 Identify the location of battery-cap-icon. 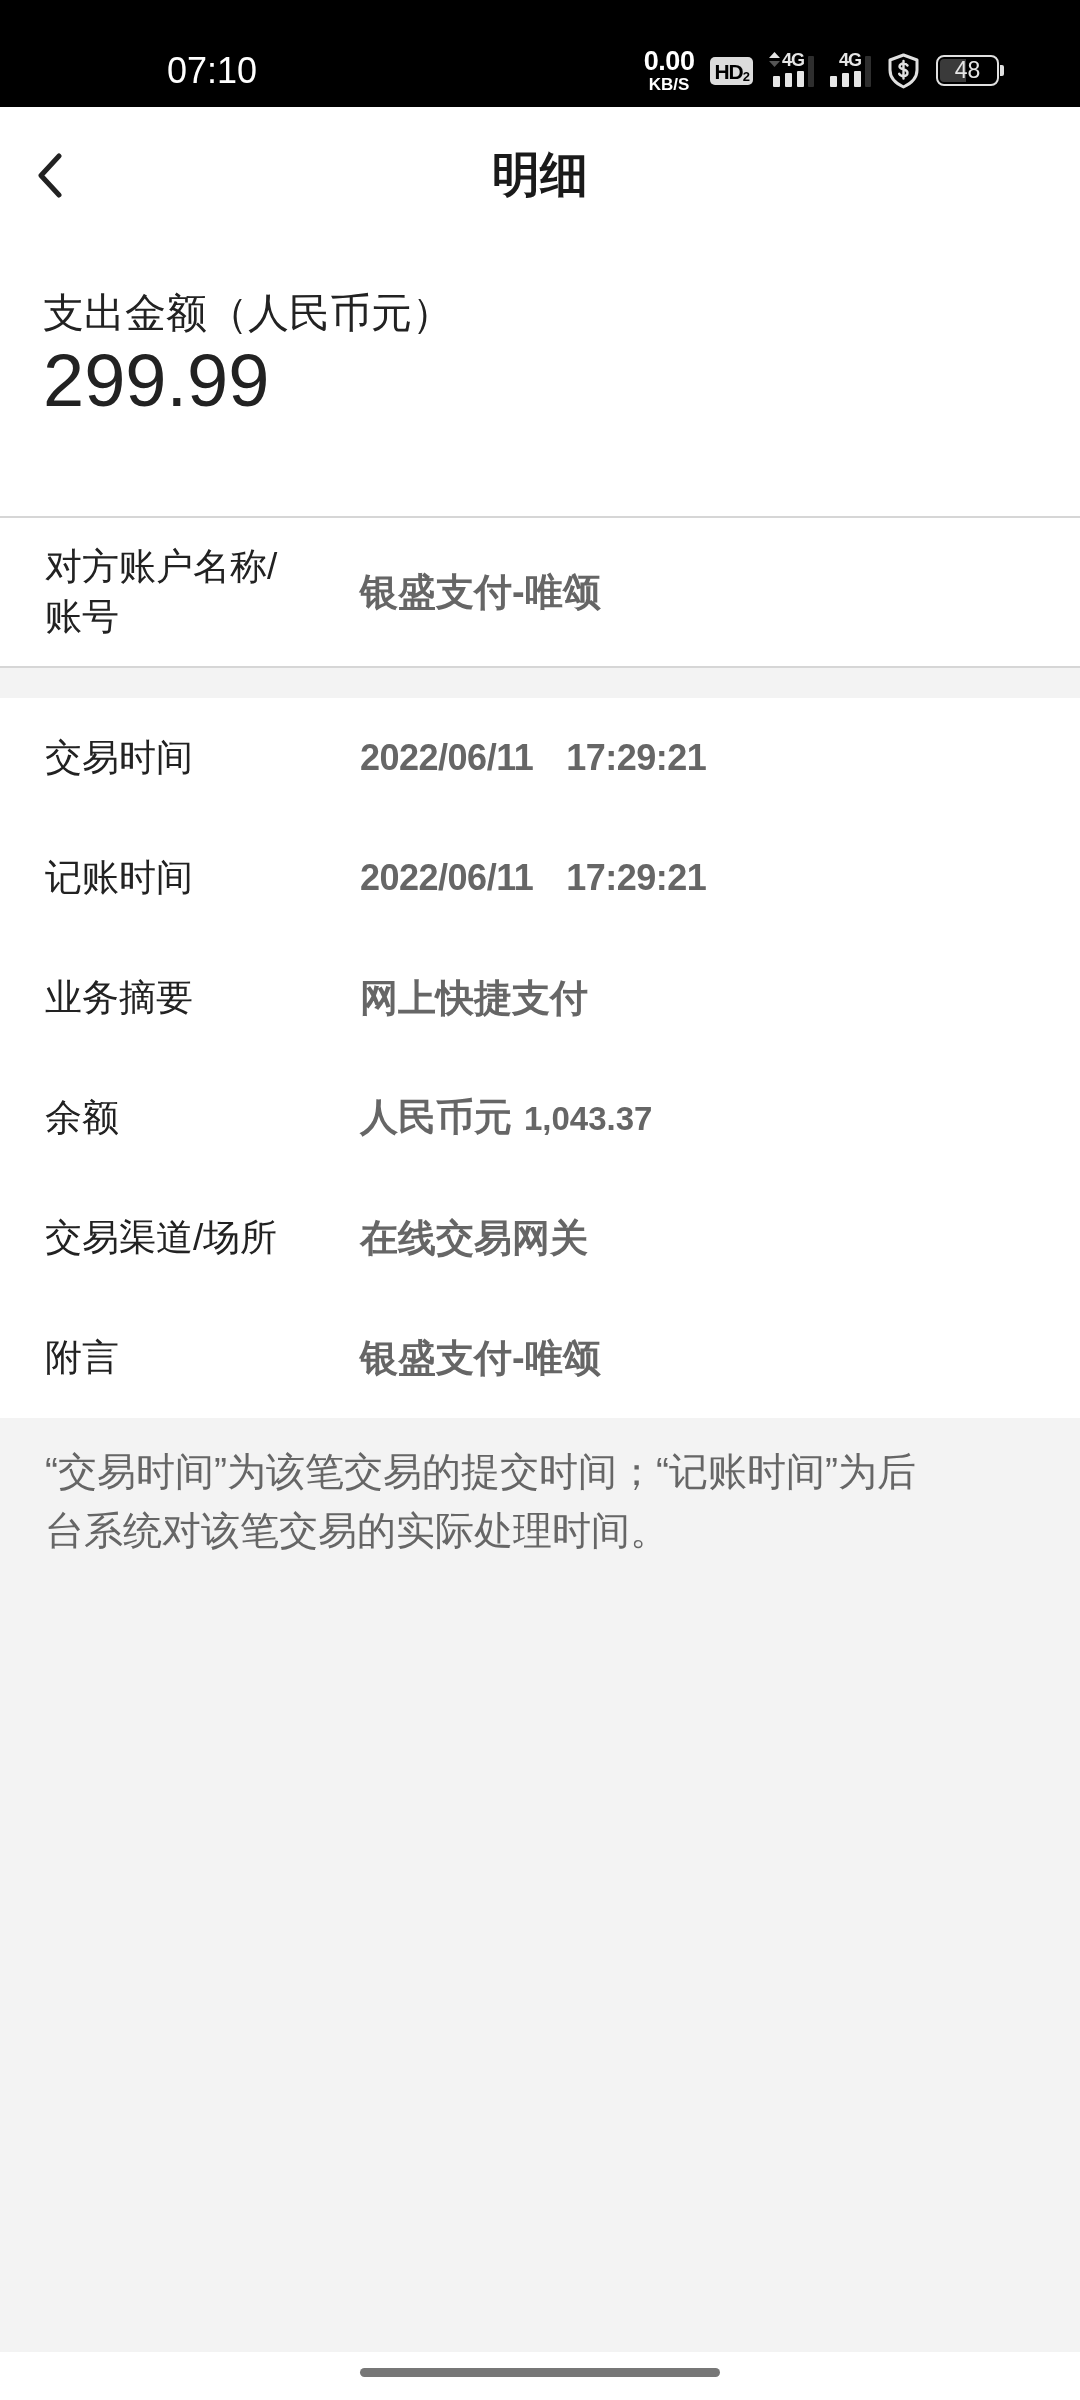
(1002, 70).